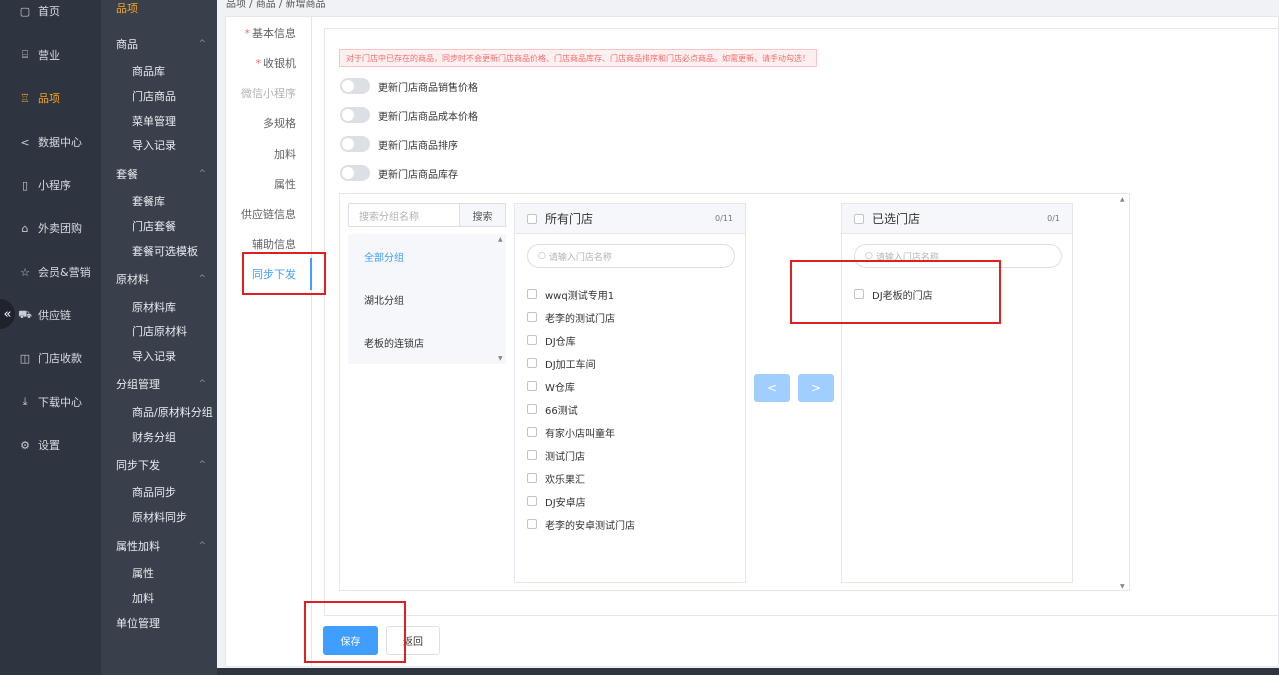 This screenshot has height=675, width=1279. What do you see at coordinates (148, 201) in the screenshot?
I see `nav2-item-combo-library: 套餐库` at bounding box center [148, 201].